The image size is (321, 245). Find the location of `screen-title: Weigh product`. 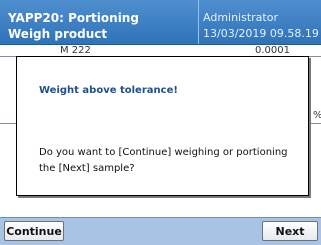

screen-title: Weigh product is located at coordinates (58, 34).